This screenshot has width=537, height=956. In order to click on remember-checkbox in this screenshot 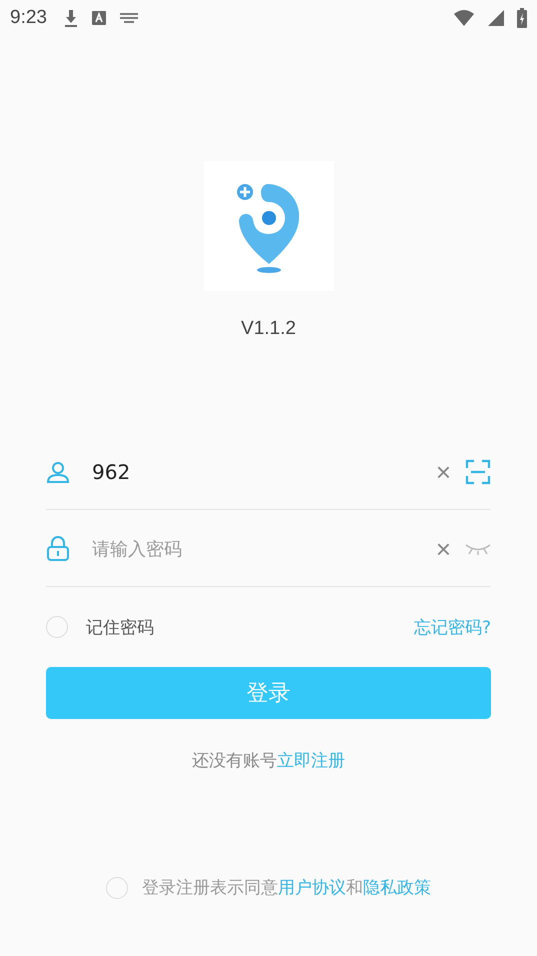, I will do `click(57, 627)`.